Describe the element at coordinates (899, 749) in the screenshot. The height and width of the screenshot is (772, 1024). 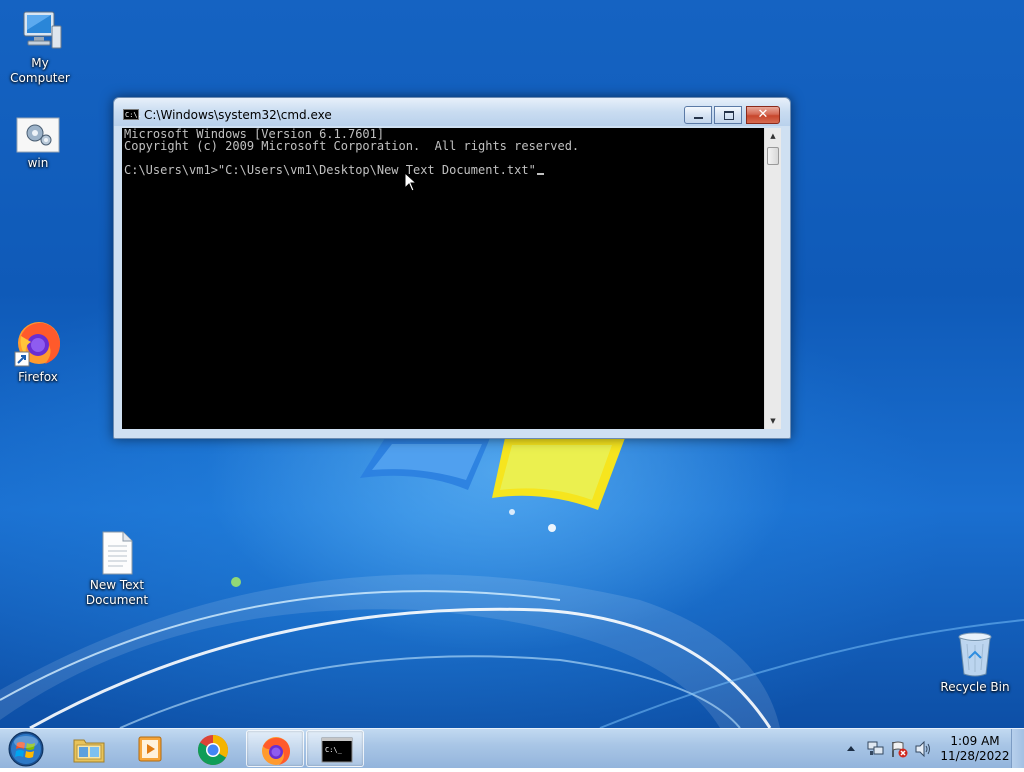
I see `action-center-flag-icon` at that location.